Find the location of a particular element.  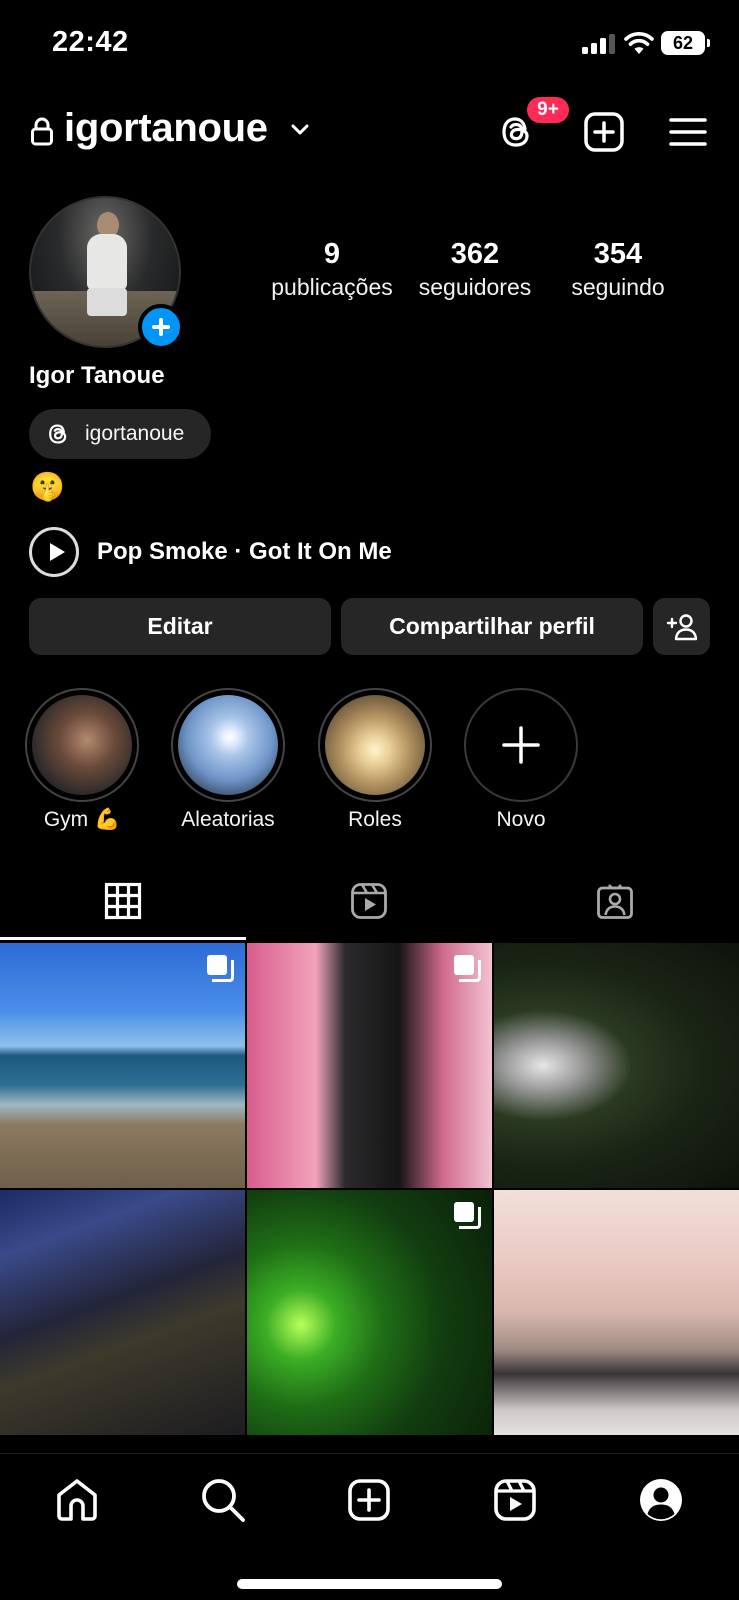

add-story-button is located at coordinates (161, 327).